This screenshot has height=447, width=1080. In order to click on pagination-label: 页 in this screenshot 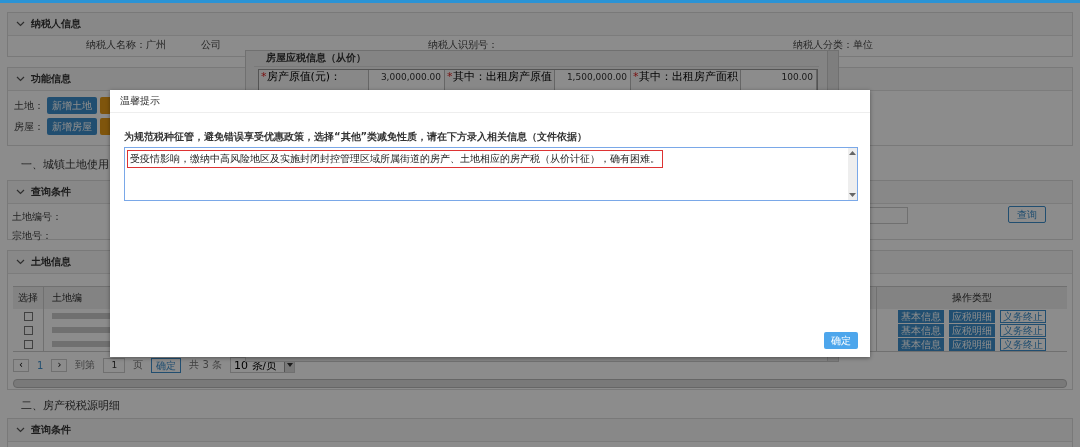, I will do `click(138, 365)`.